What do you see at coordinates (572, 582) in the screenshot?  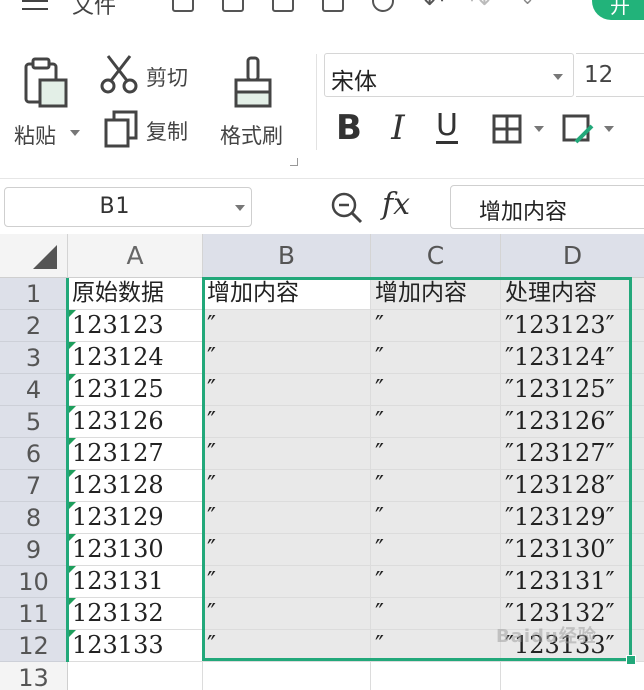 I see `table-cell: ″123131″` at bounding box center [572, 582].